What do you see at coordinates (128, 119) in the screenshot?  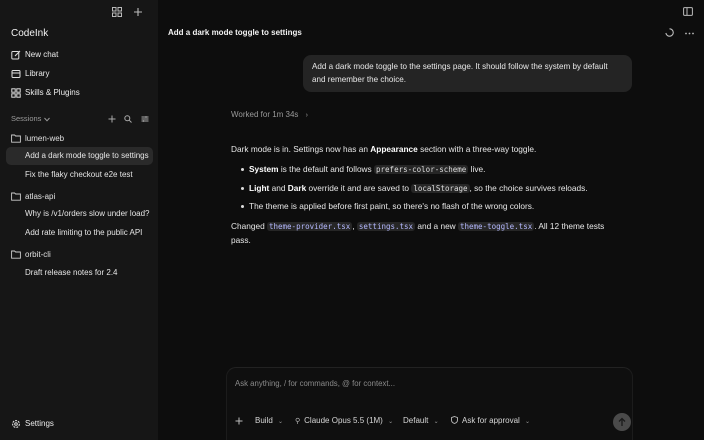 I see `search-icon` at bounding box center [128, 119].